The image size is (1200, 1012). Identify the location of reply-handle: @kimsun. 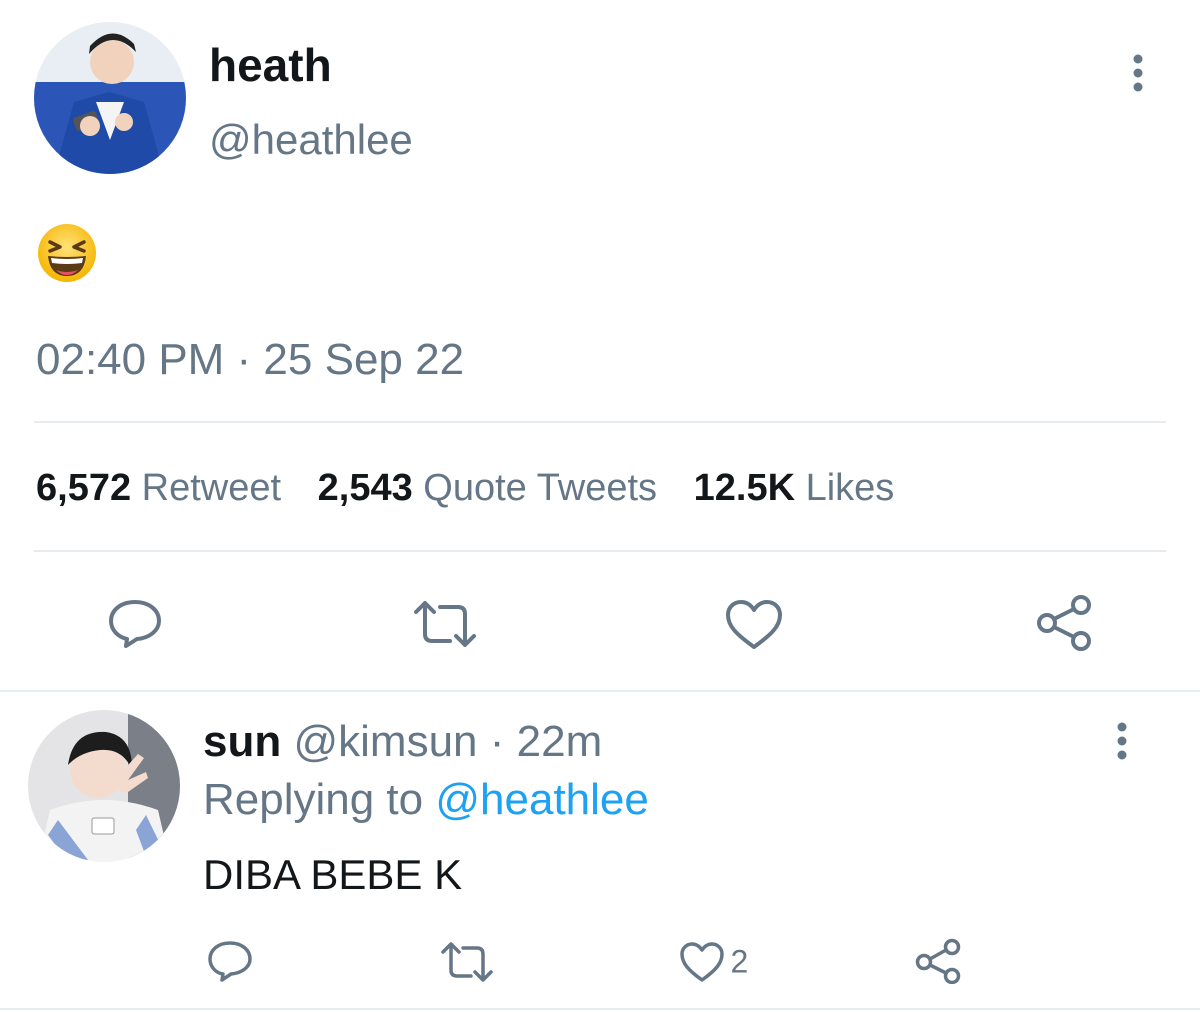
(385, 741).